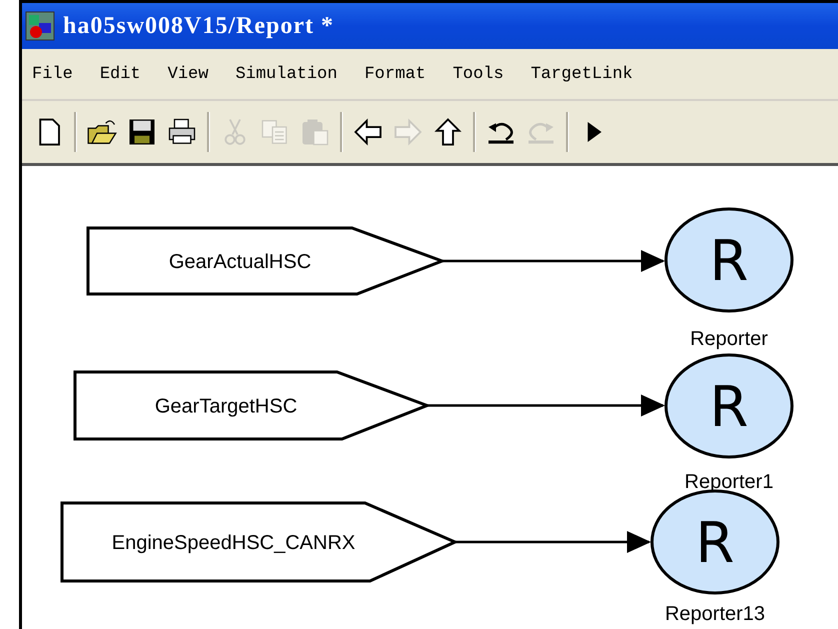  I want to click on menu-item: Simulation, so click(286, 74).